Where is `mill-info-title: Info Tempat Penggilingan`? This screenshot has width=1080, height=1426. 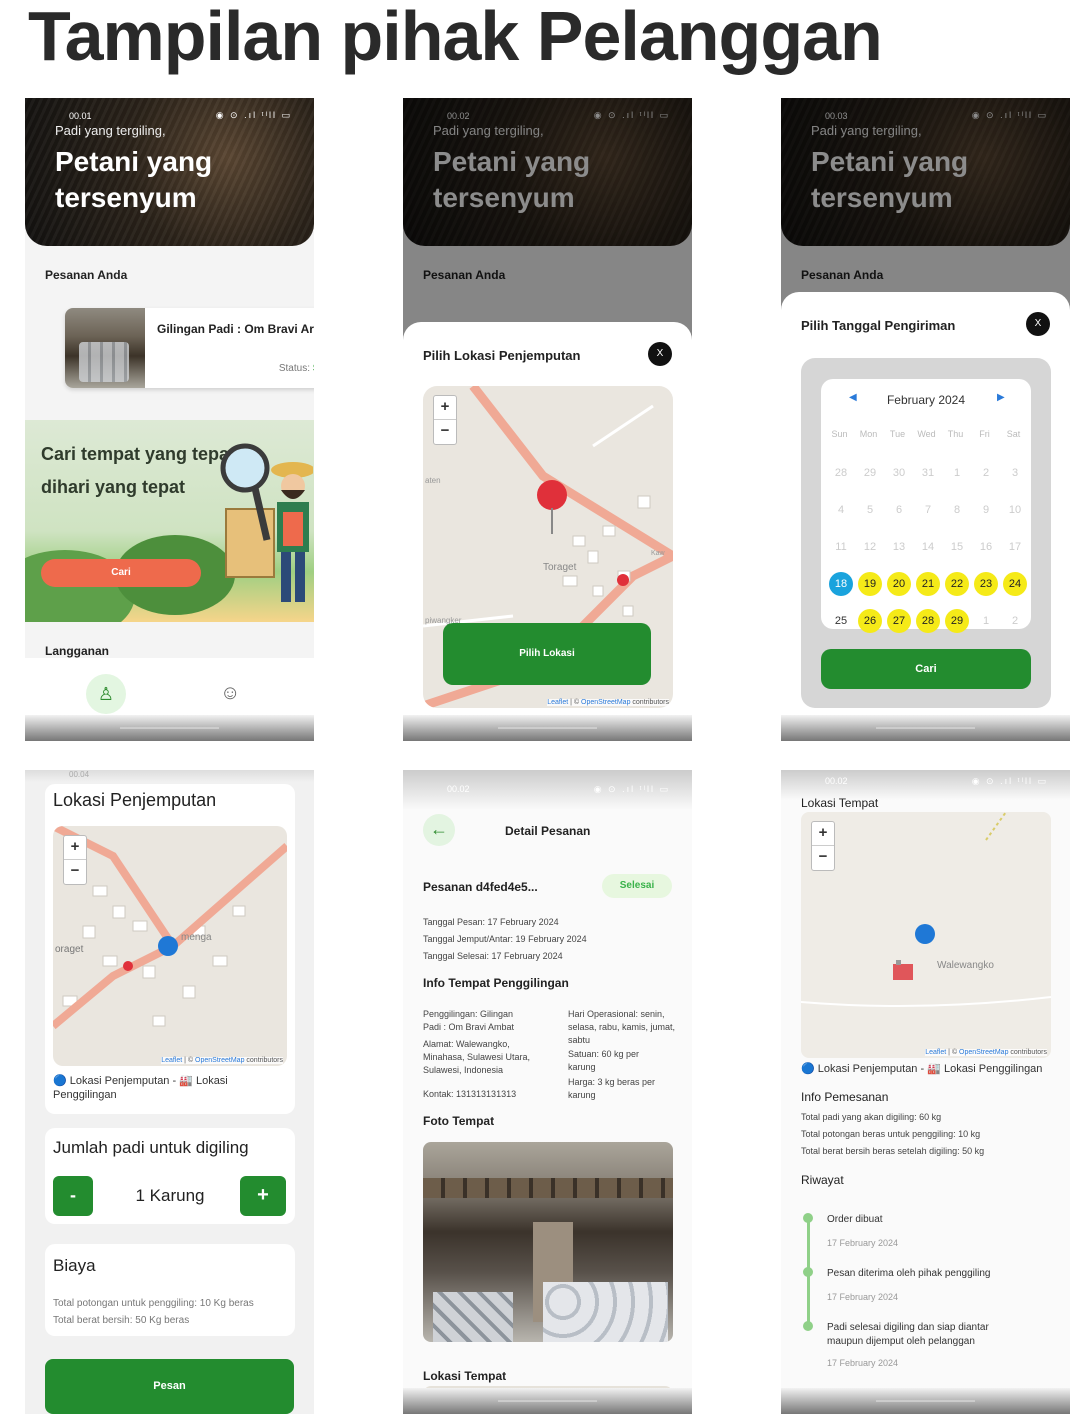
mill-info-title: Info Tempat Penggilingan is located at coordinates (496, 983).